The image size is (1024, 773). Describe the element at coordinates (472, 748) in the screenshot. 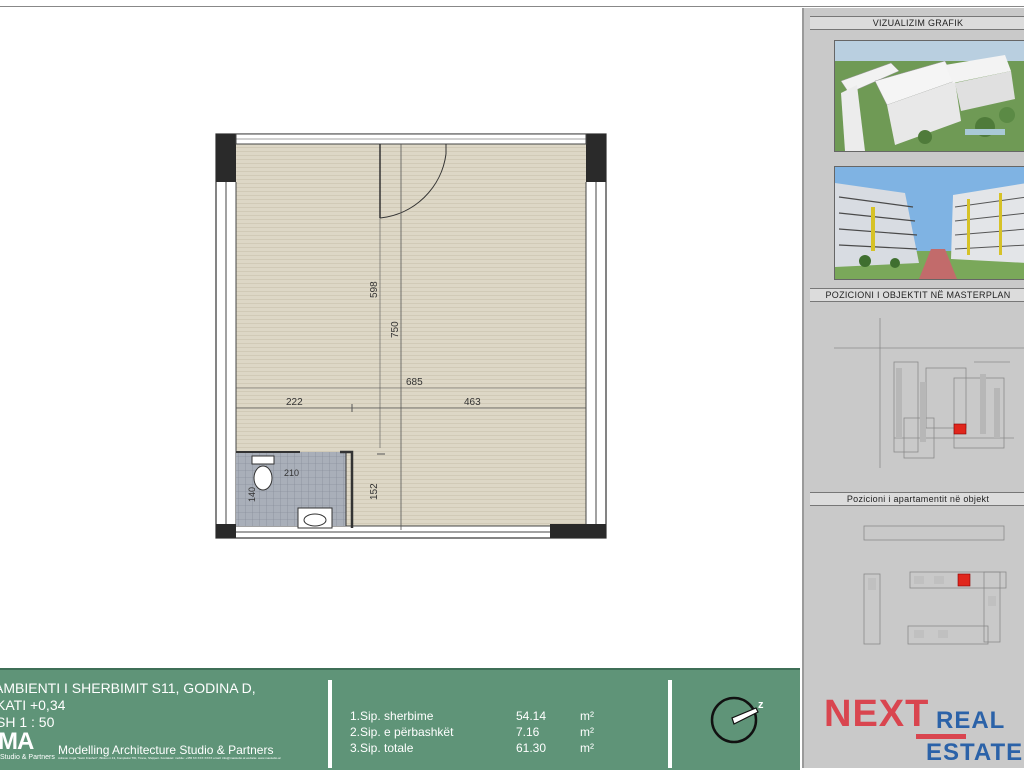

I see `area-row: 3.Sip. totale 61.30 m²` at that location.